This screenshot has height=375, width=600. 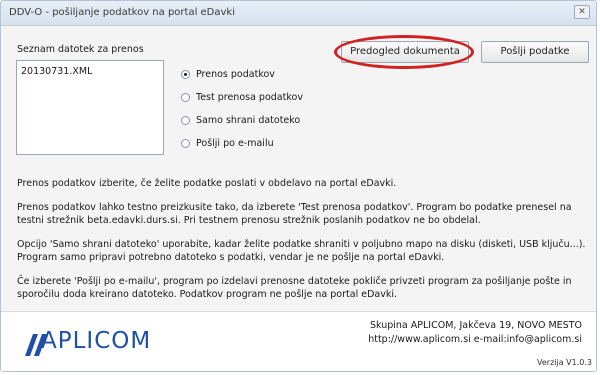 I want to click on file-list-item: 20130731.XML, so click(x=56, y=71).